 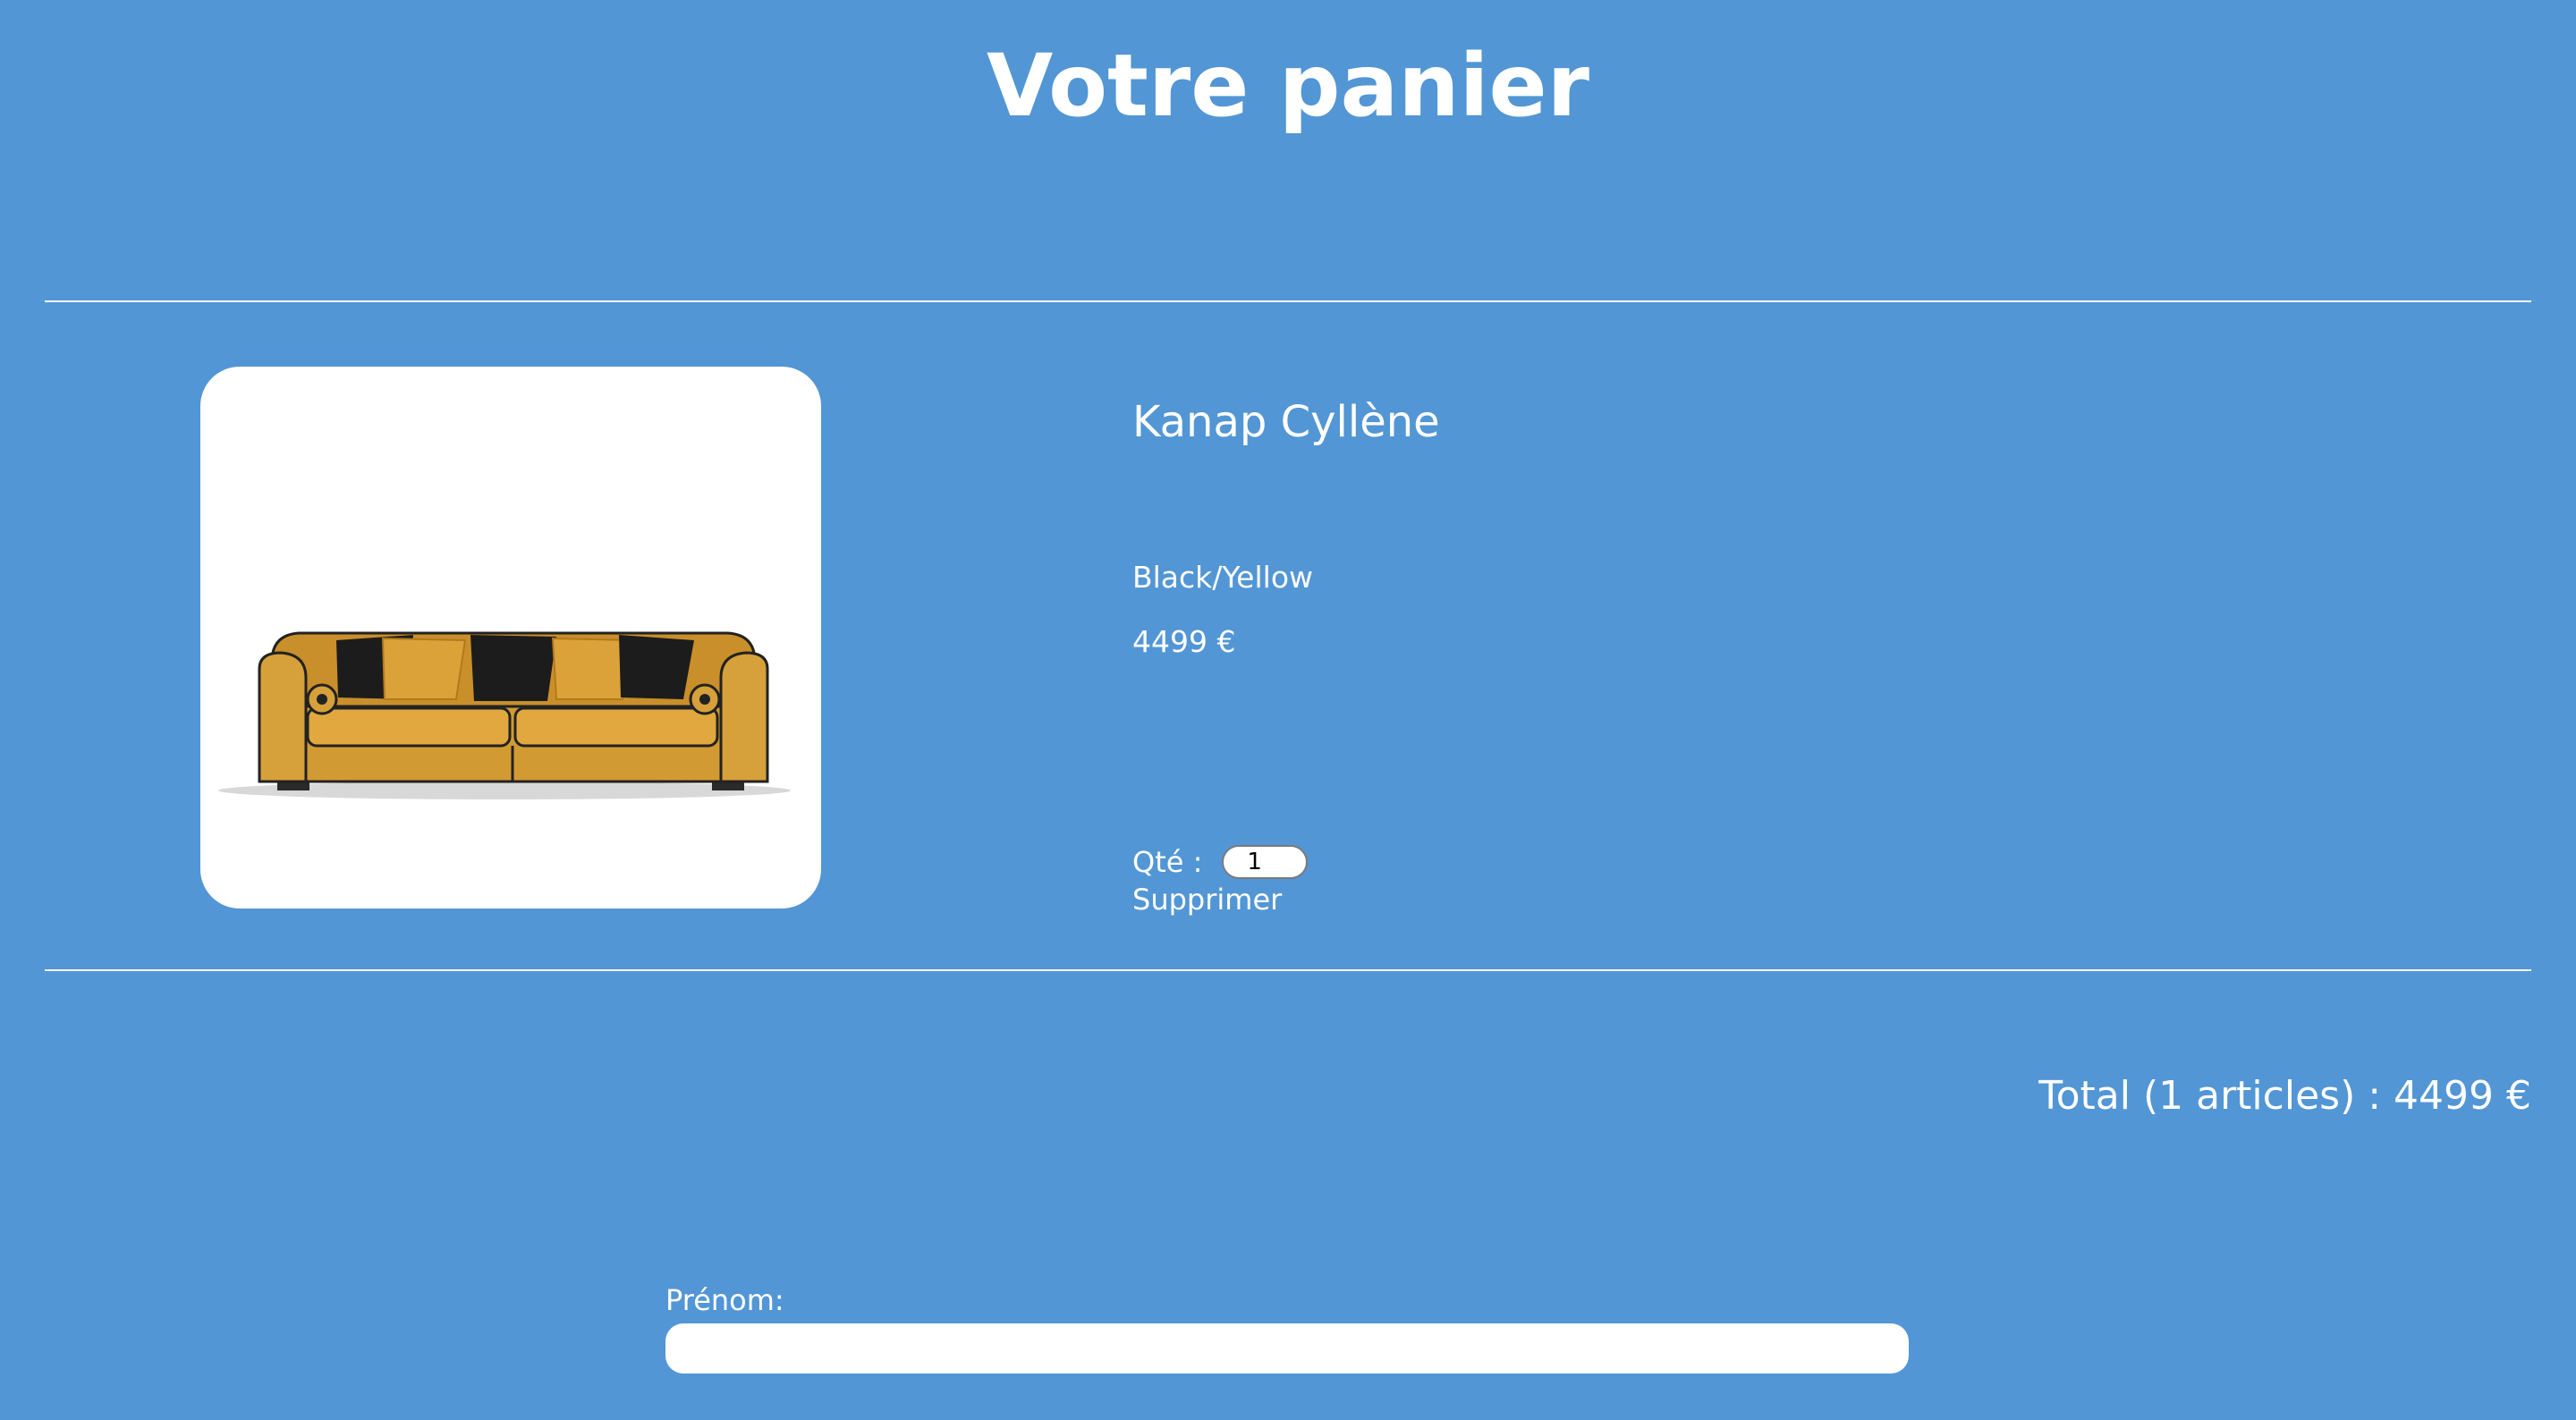 What do you see at coordinates (504, 715) in the screenshot?
I see `sofa-illustration` at bounding box center [504, 715].